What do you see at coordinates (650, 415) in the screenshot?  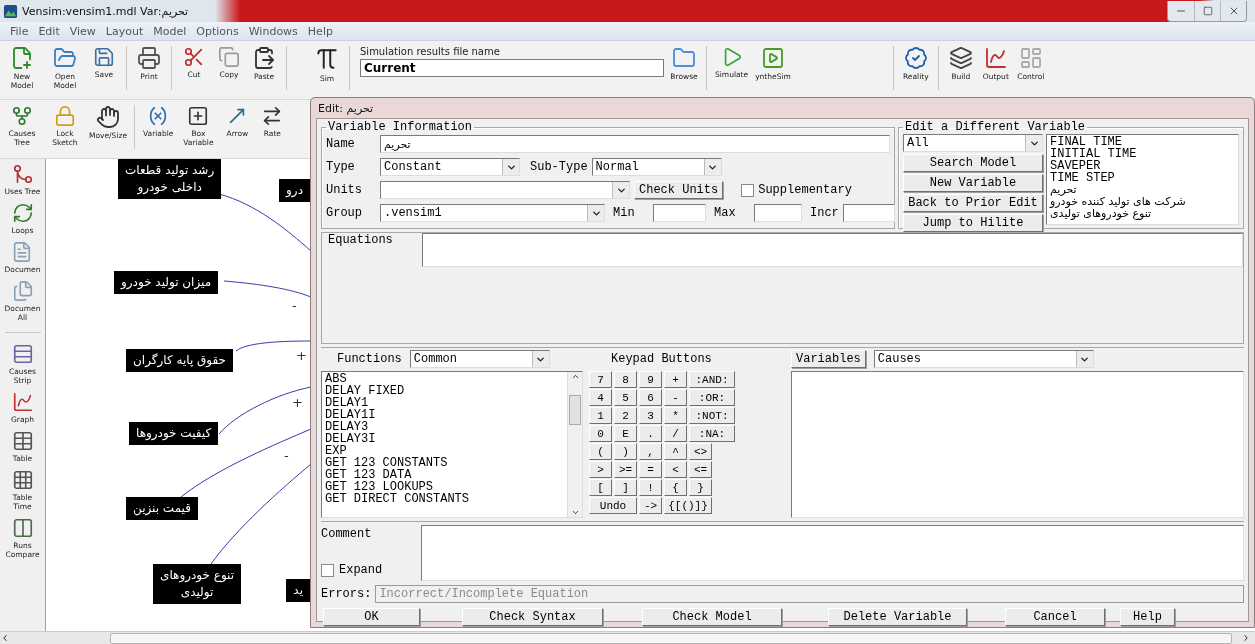 I see `keypad-key: 3` at bounding box center [650, 415].